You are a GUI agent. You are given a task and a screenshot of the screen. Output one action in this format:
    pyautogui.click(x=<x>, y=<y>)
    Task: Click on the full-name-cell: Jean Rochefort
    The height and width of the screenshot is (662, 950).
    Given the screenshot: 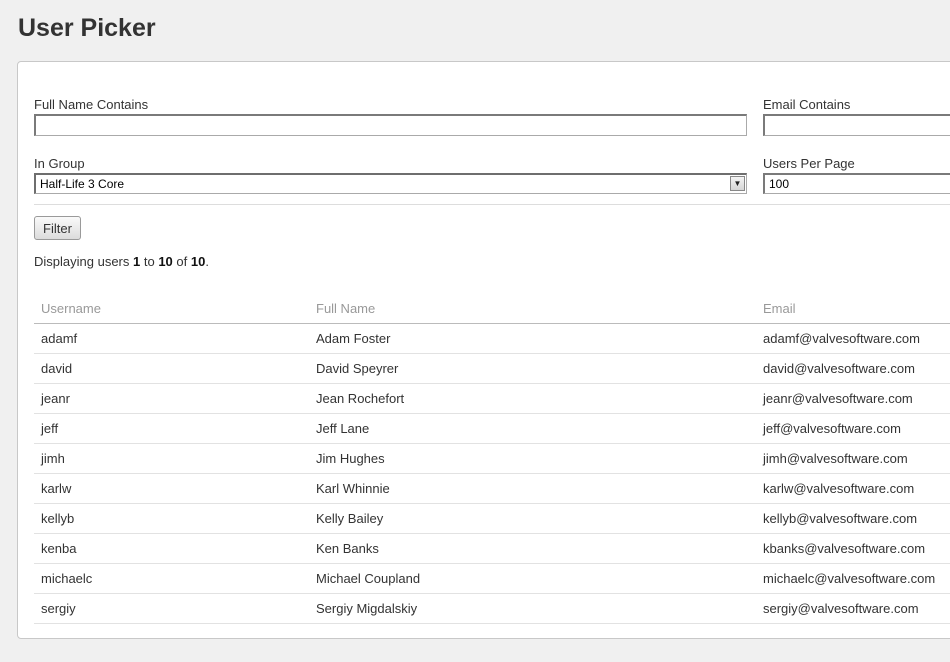 What is the action you would take?
    pyautogui.click(x=532, y=398)
    